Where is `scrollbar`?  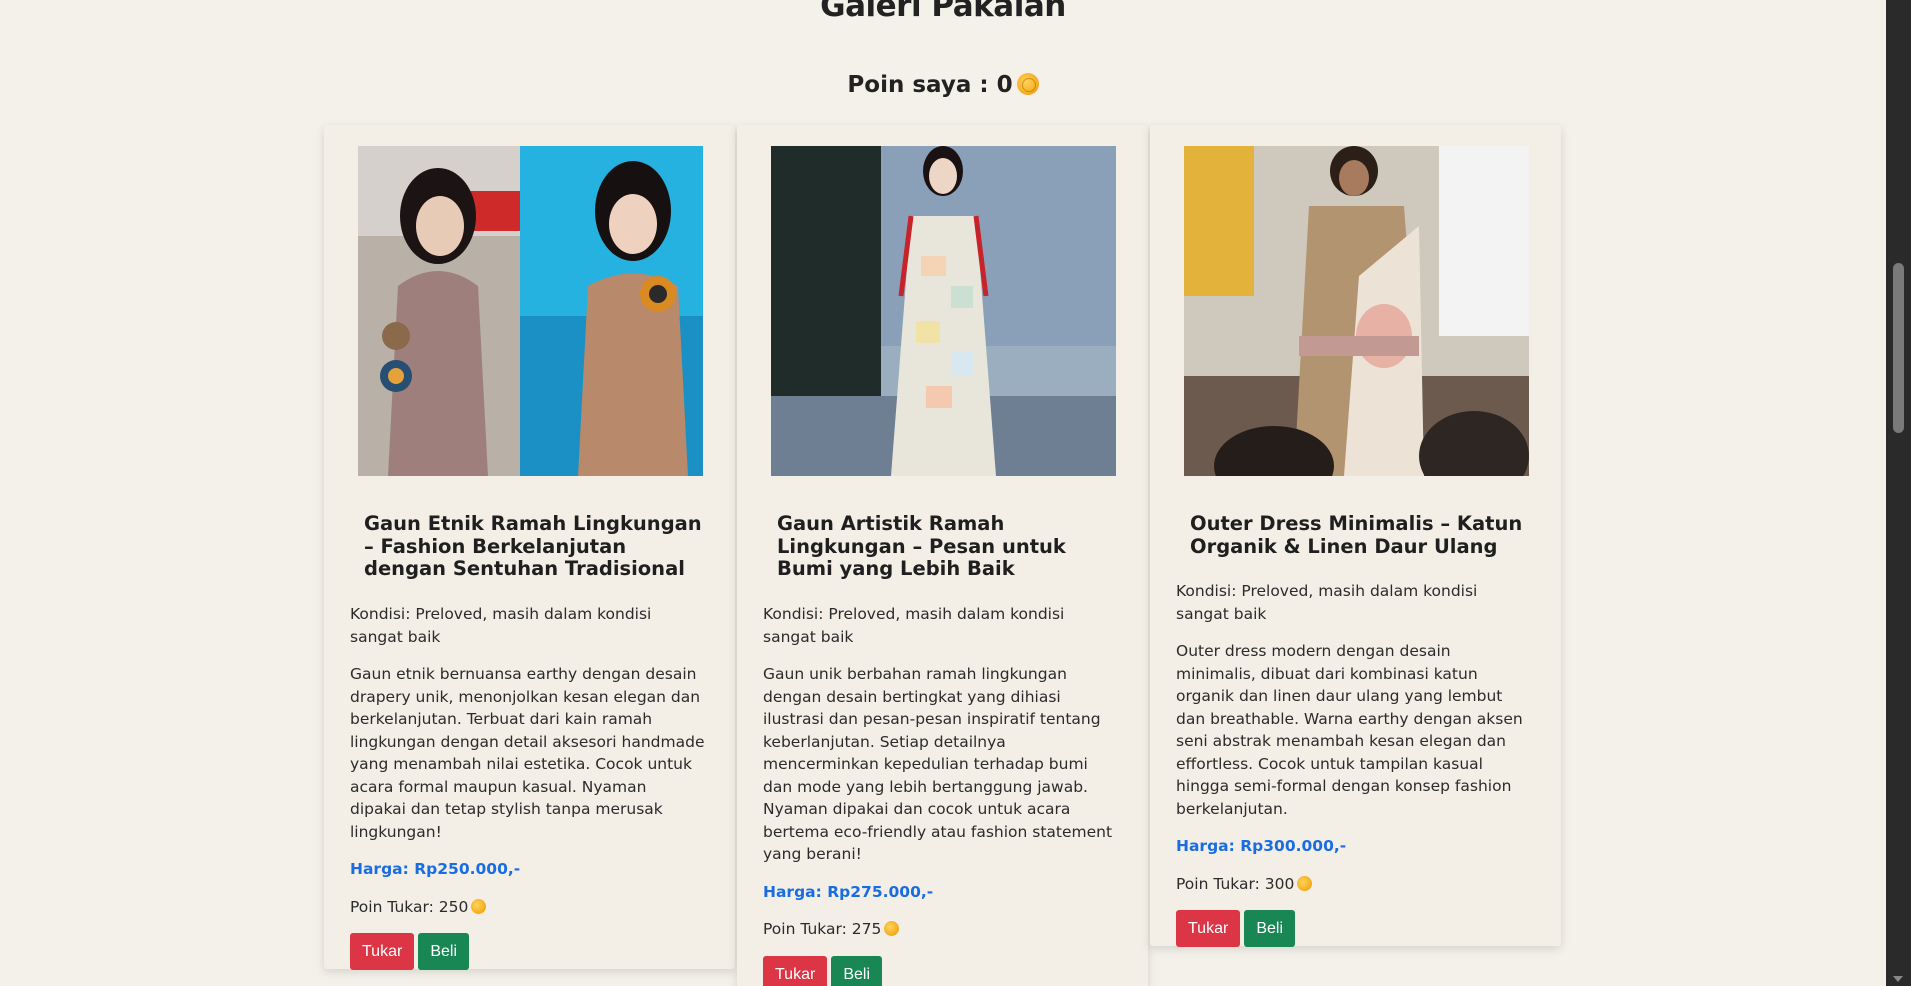
scrollbar is located at coordinates (1898, 493).